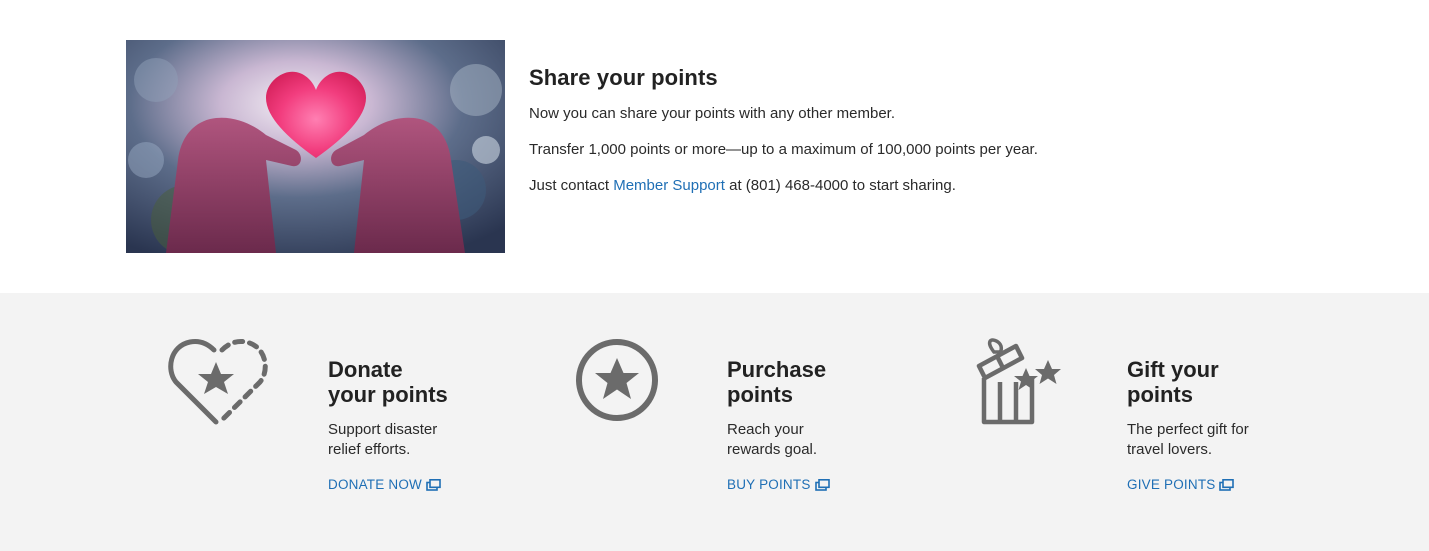 The image size is (1429, 551). Describe the element at coordinates (760, 394) in the screenshot. I see `purchase-title-line2: points` at that location.